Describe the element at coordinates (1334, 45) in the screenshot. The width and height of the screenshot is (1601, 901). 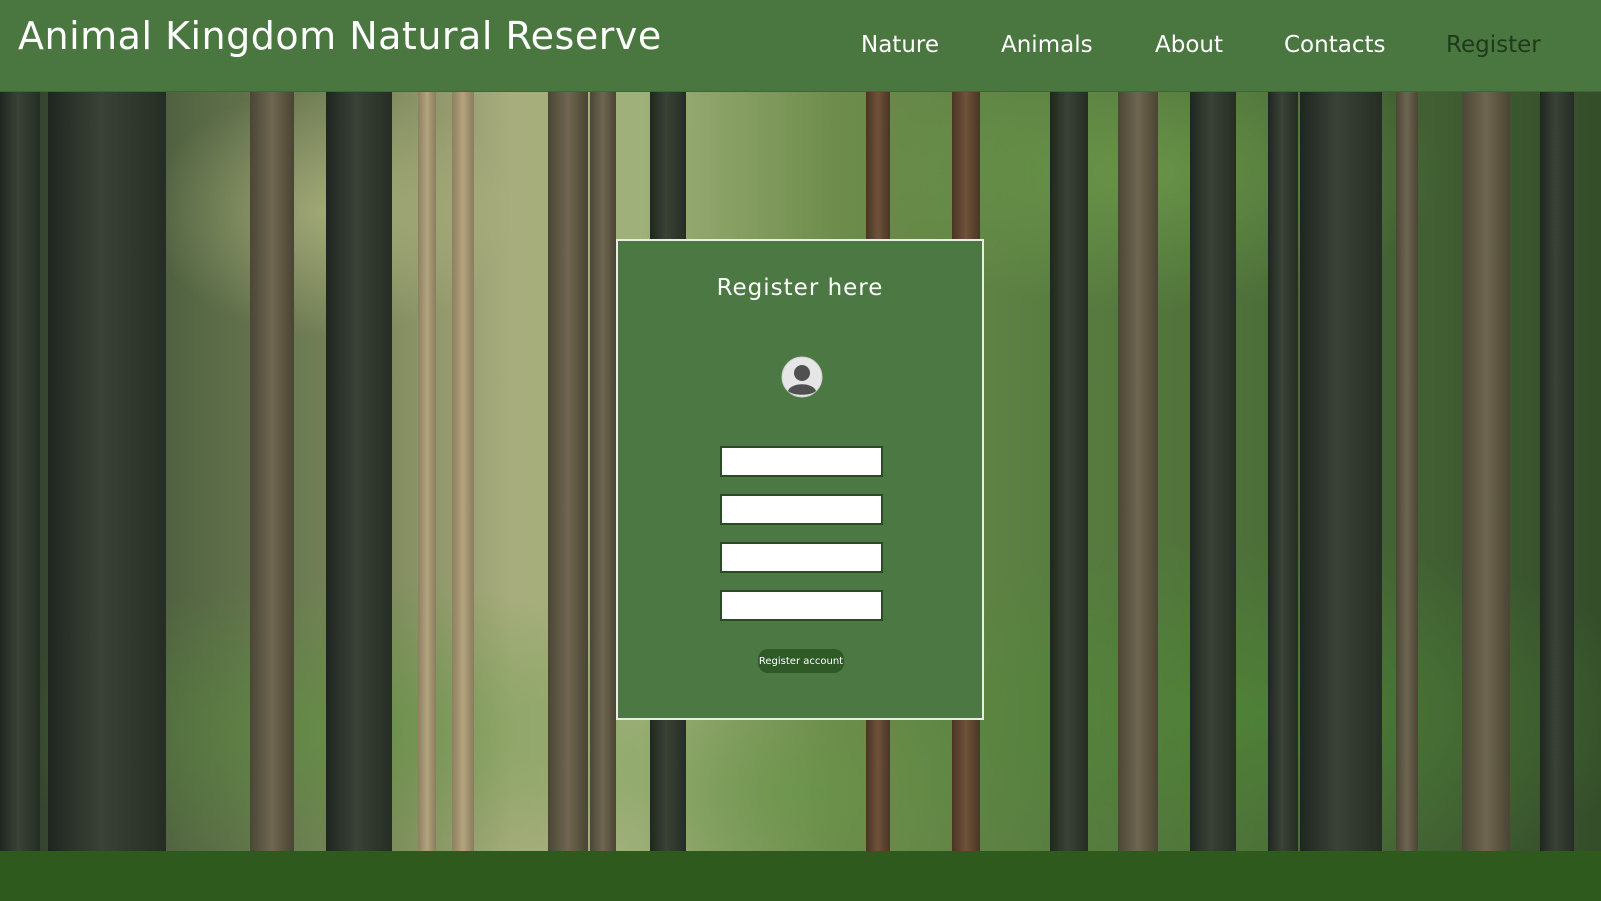
I see `nav-link-contacts: Contacts` at that location.